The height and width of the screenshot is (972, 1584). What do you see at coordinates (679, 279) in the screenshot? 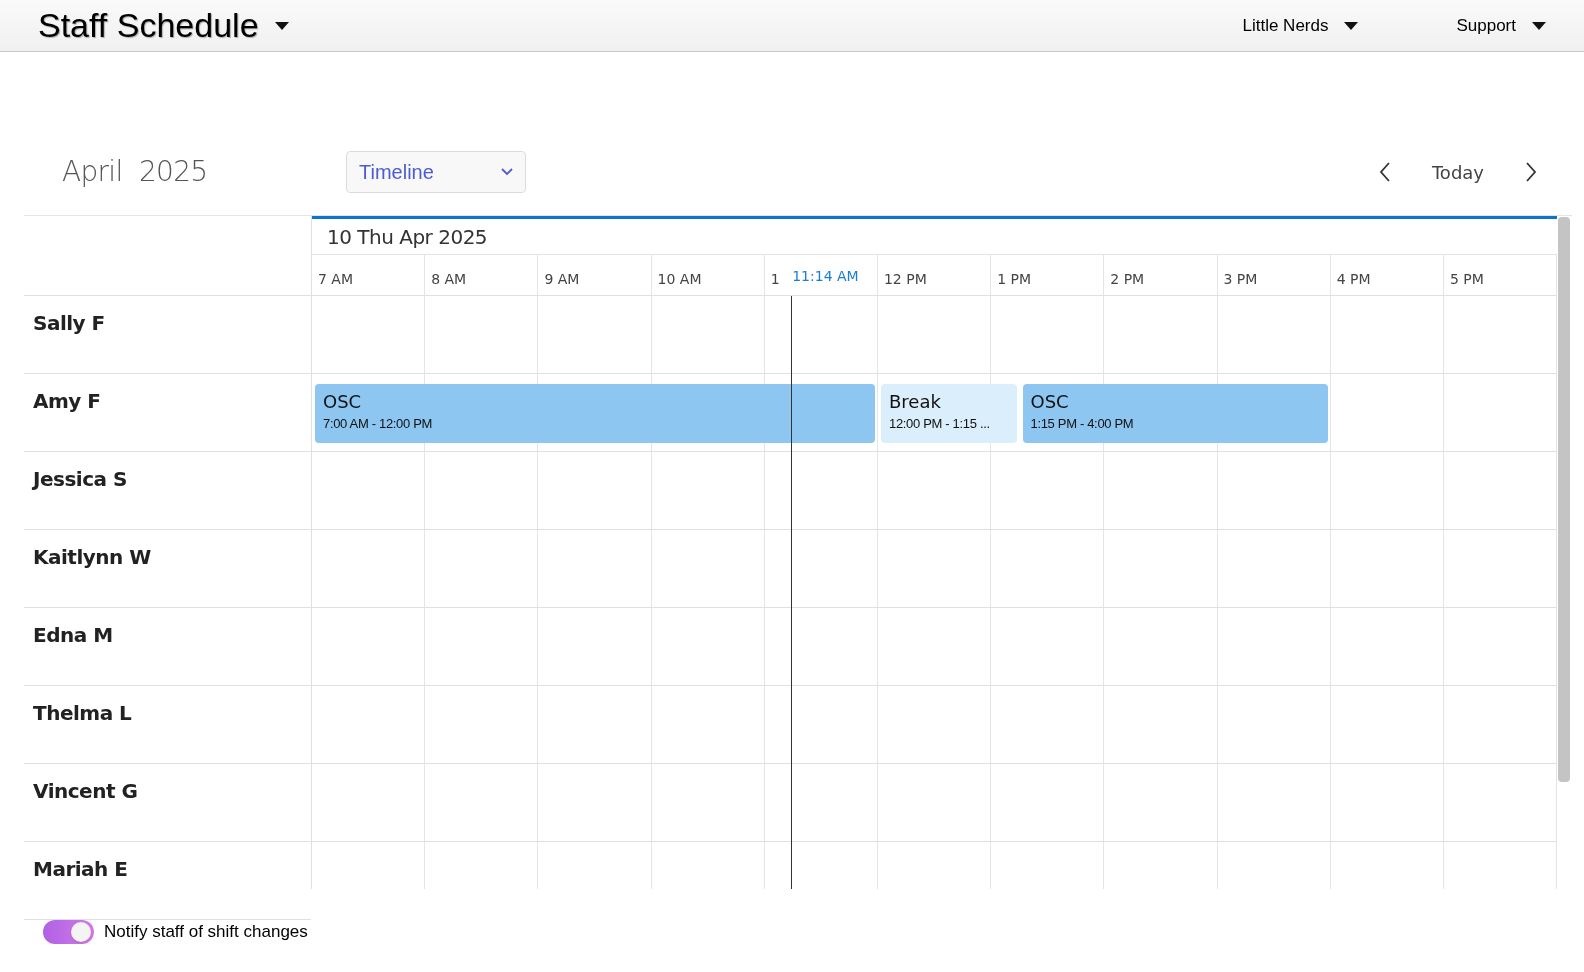
I see `hour-label: 10 AM` at bounding box center [679, 279].